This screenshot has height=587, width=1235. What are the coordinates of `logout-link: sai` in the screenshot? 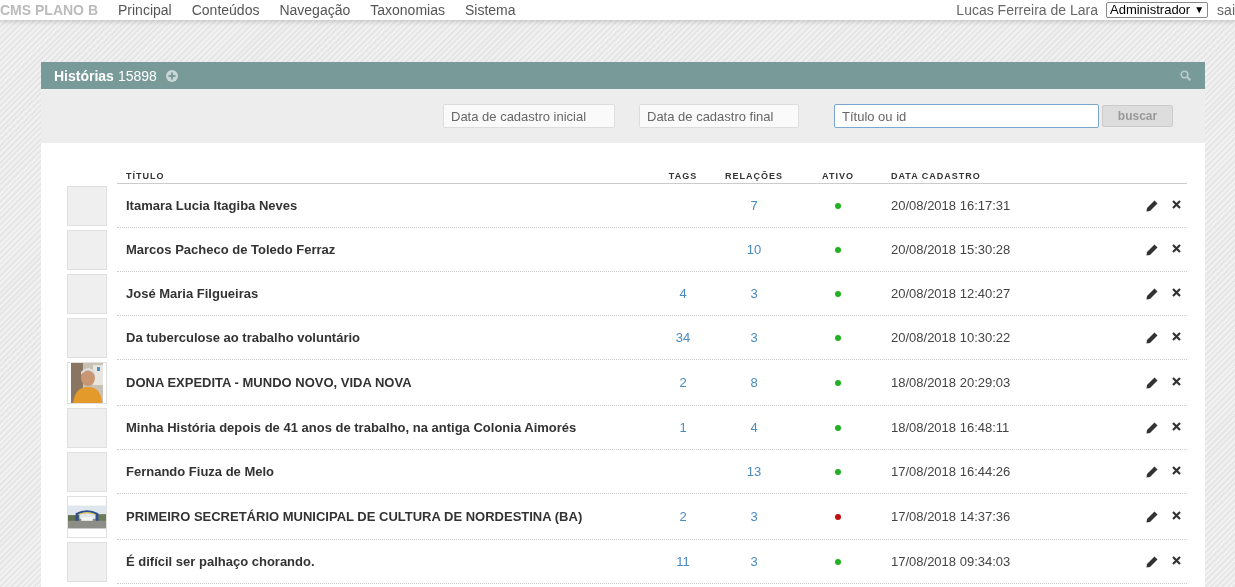 It's located at (1226, 10).